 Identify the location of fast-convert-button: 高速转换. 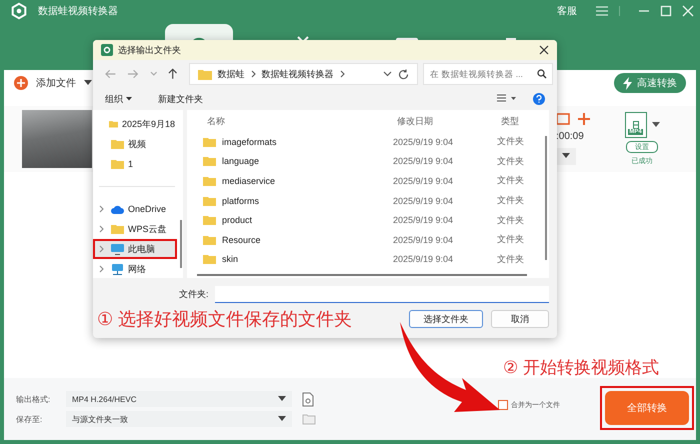
(650, 83).